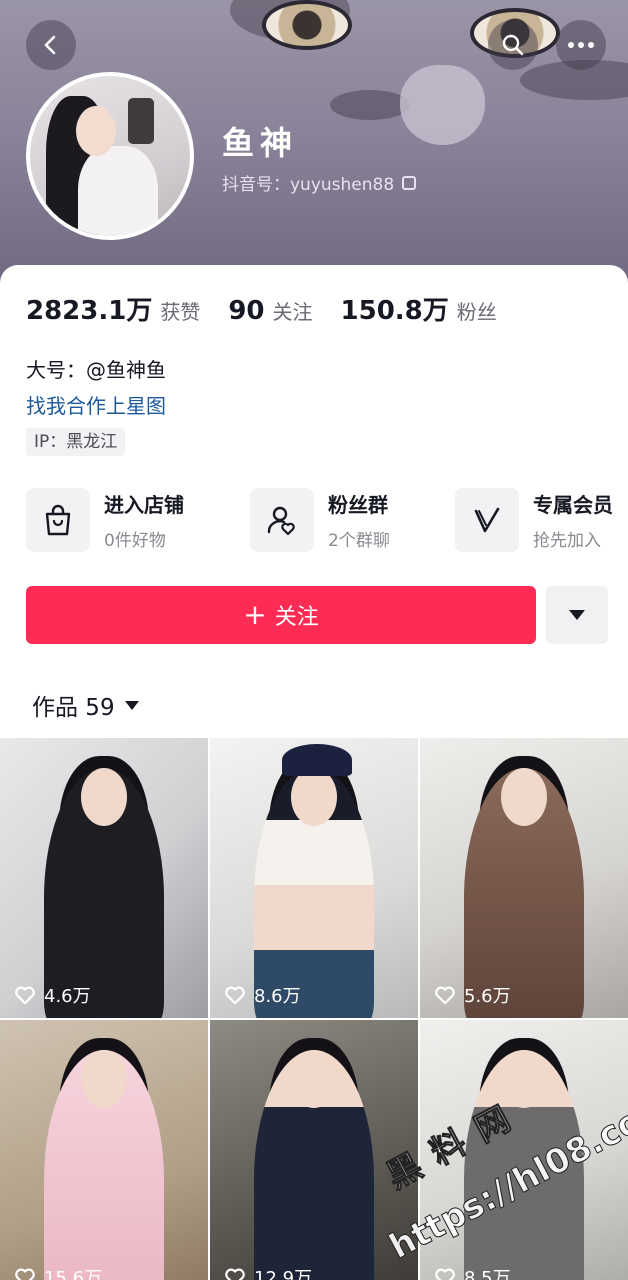 The width and height of the screenshot is (628, 1280). I want to click on bio-cooperation-link: 找我合作上星图, so click(96, 404).